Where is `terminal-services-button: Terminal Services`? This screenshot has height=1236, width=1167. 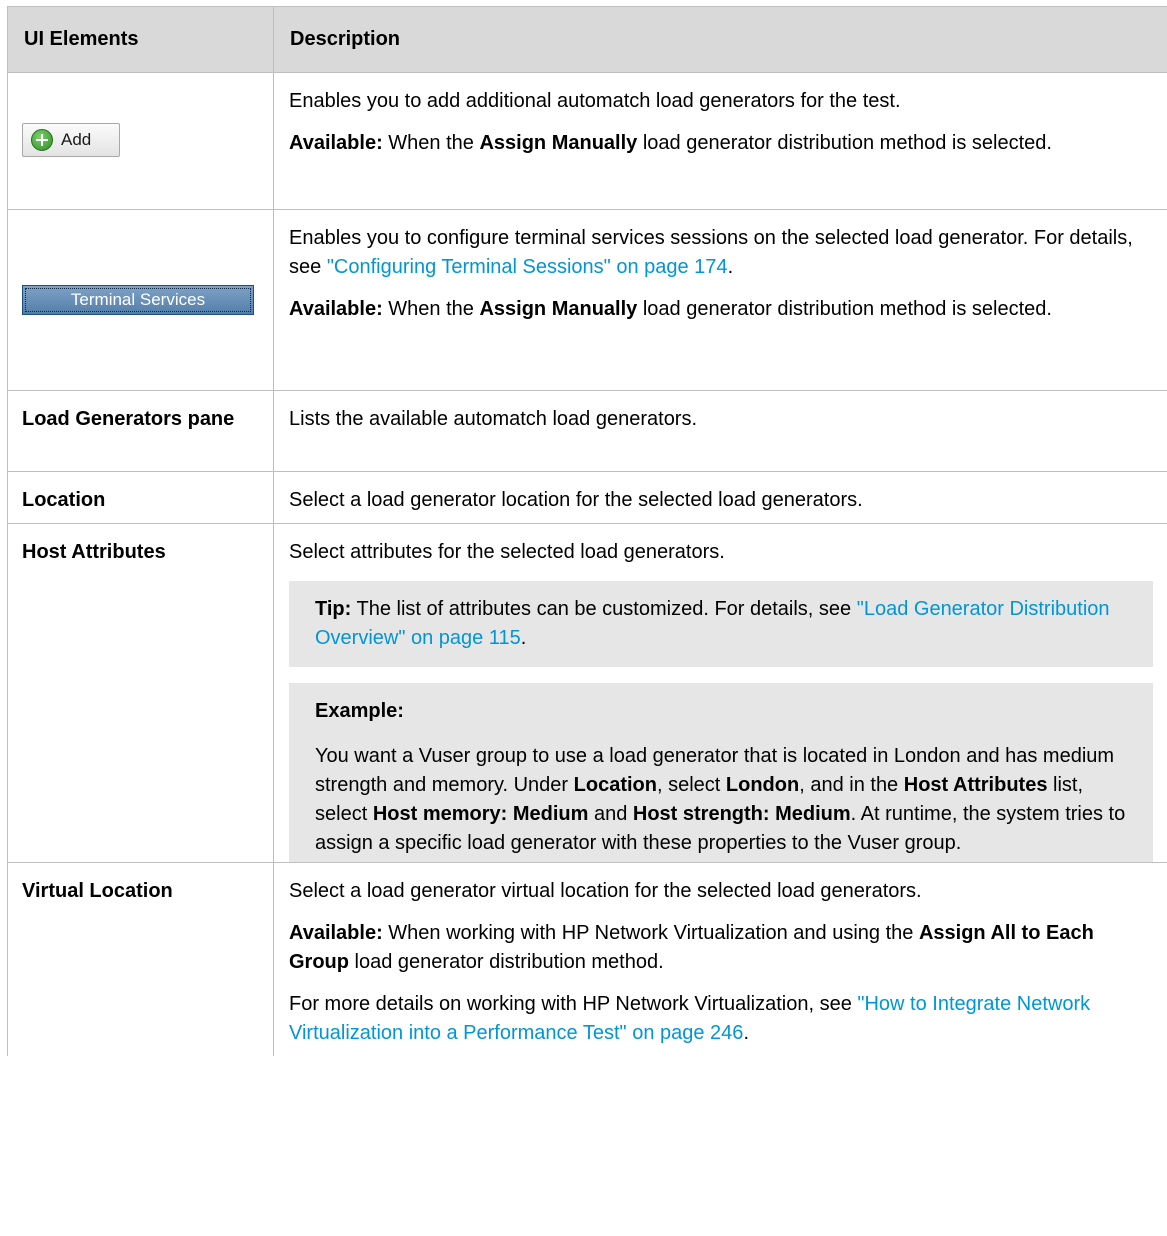 terminal-services-button: Terminal Services is located at coordinates (138, 300).